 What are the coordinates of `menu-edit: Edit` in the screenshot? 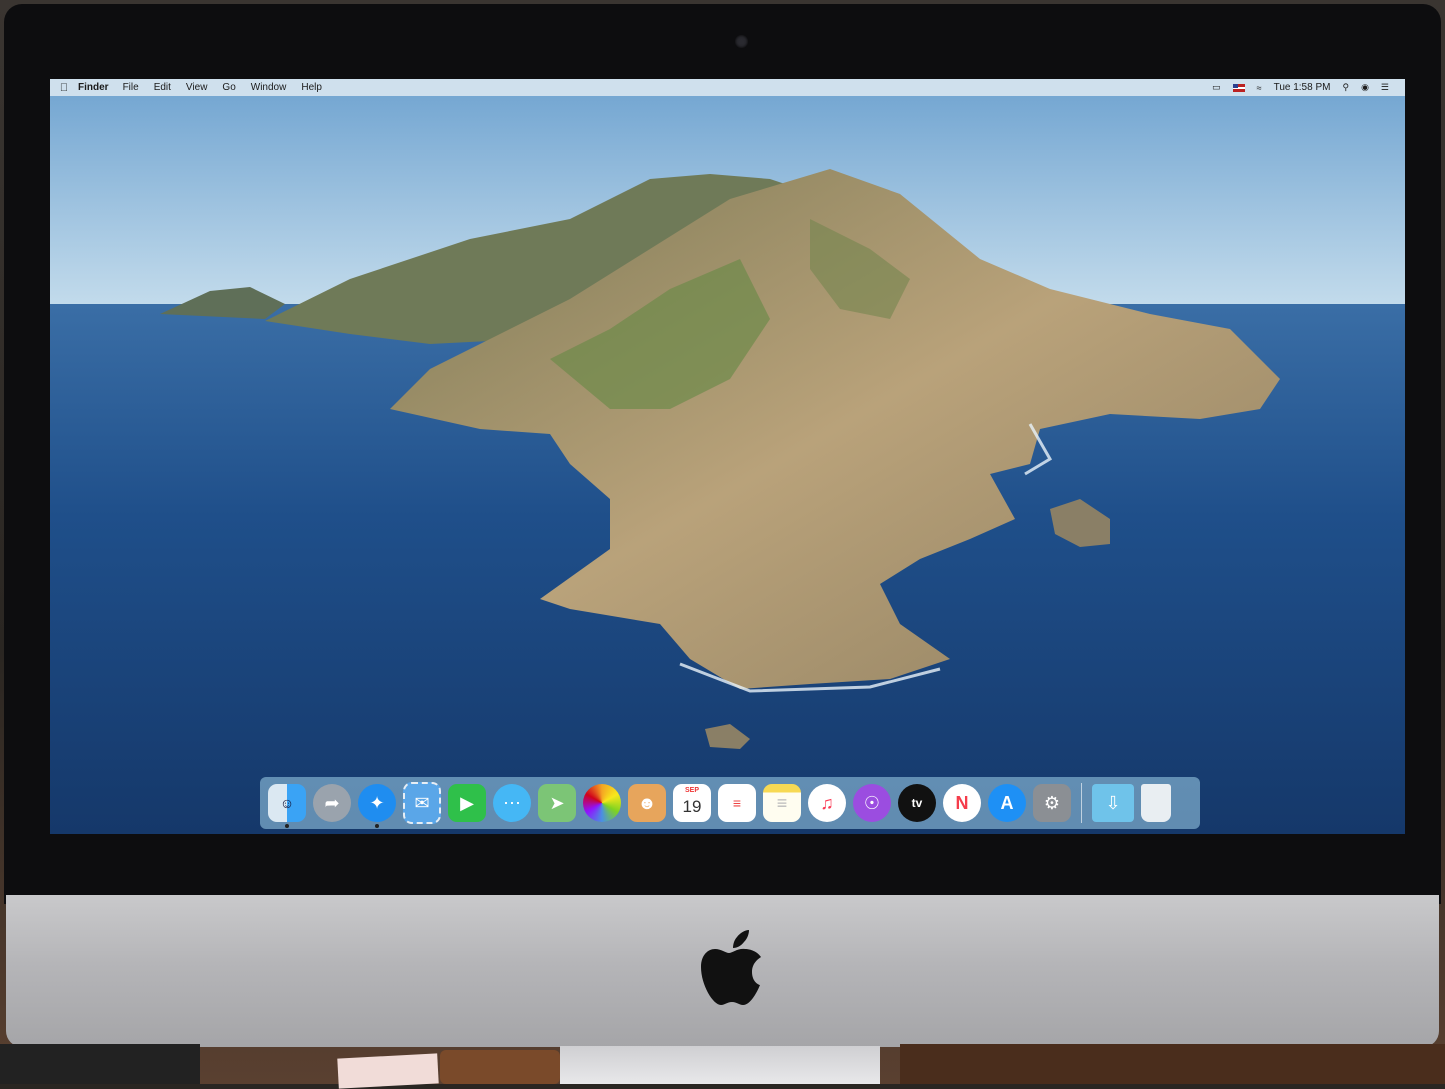 It's located at (162, 87).